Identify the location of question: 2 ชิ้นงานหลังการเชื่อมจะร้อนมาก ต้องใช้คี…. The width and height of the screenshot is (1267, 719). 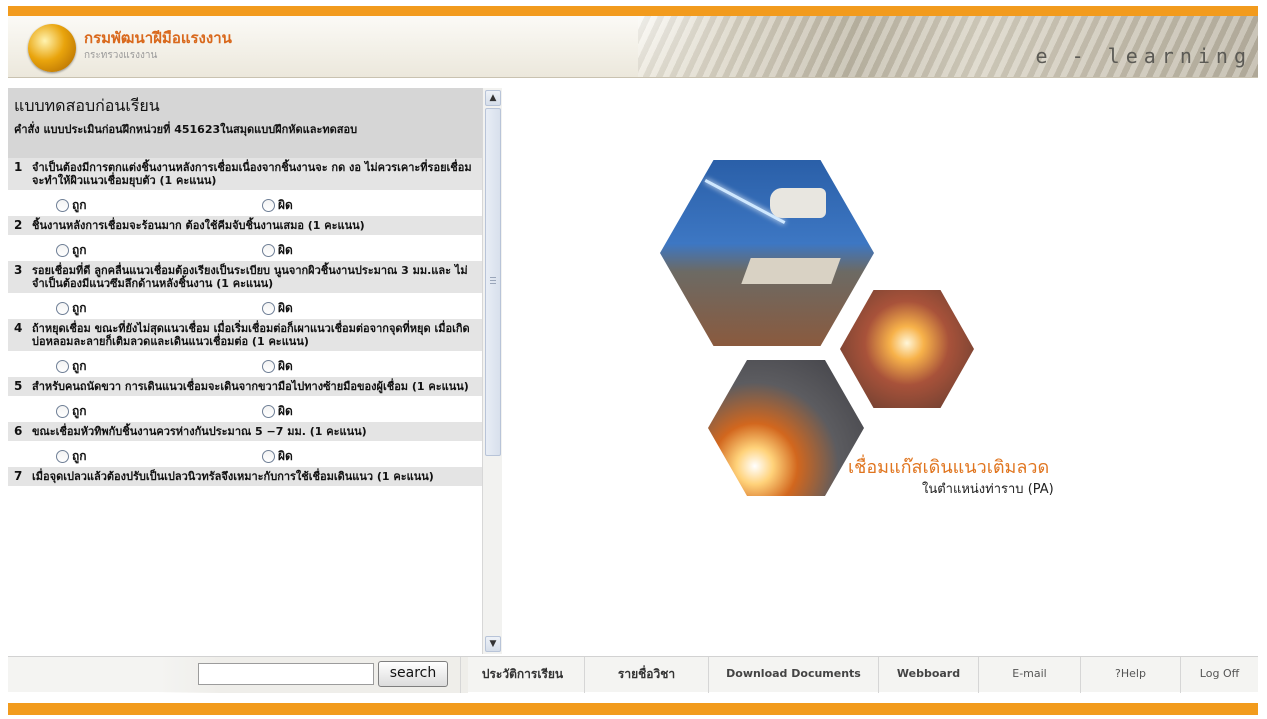
(245, 225).